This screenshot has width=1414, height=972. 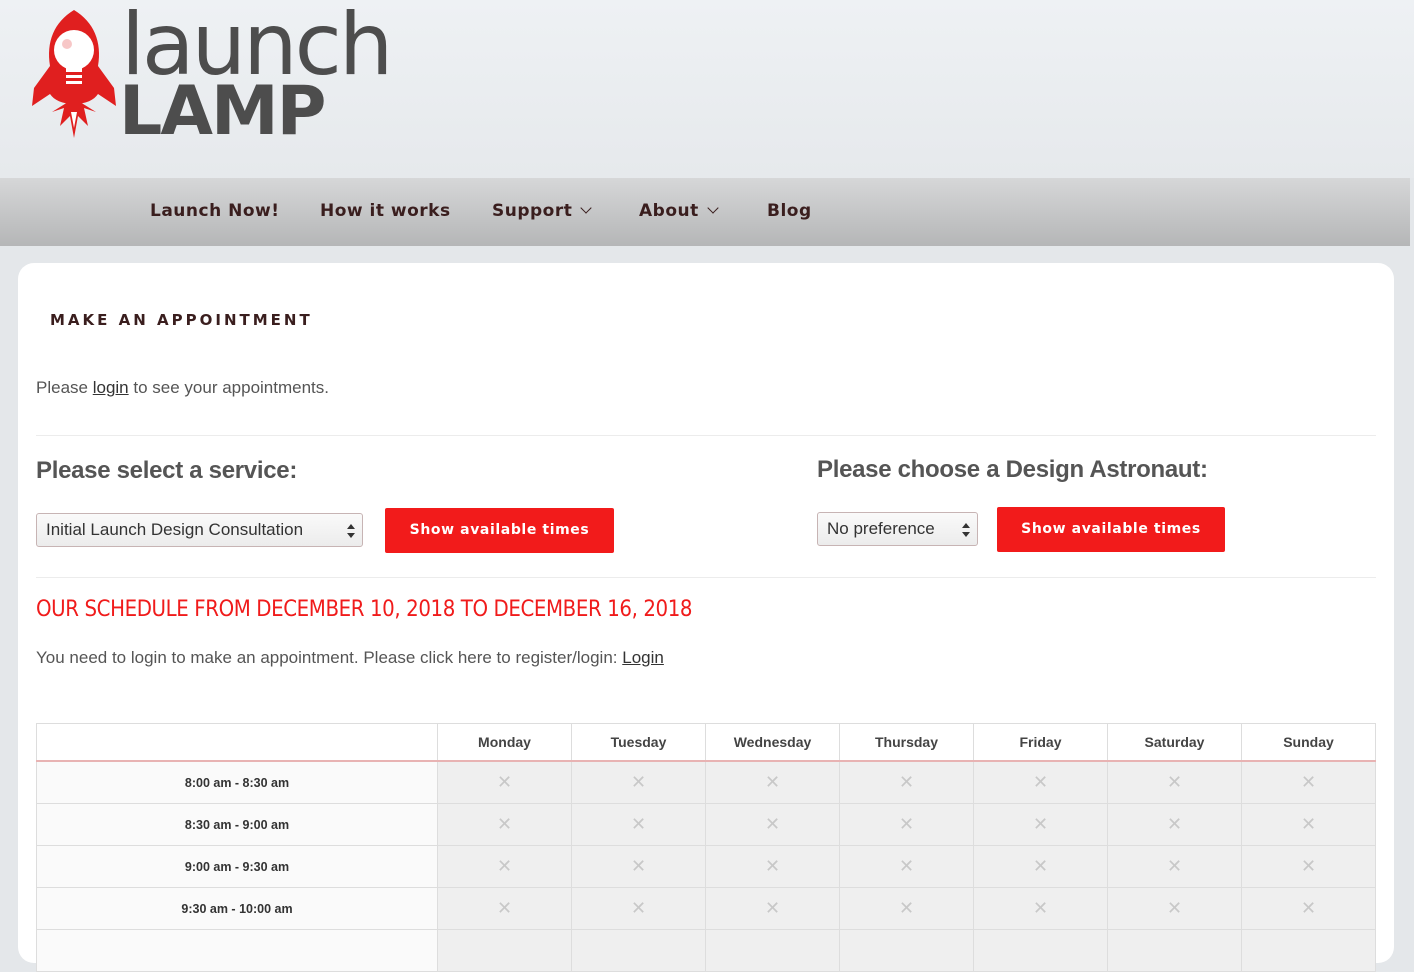 I want to click on table-row: 9:00 am - 9:30 am ✕ ✕ ✕ ✕ ✕ ✕ ✕, so click(x=706, y=866).